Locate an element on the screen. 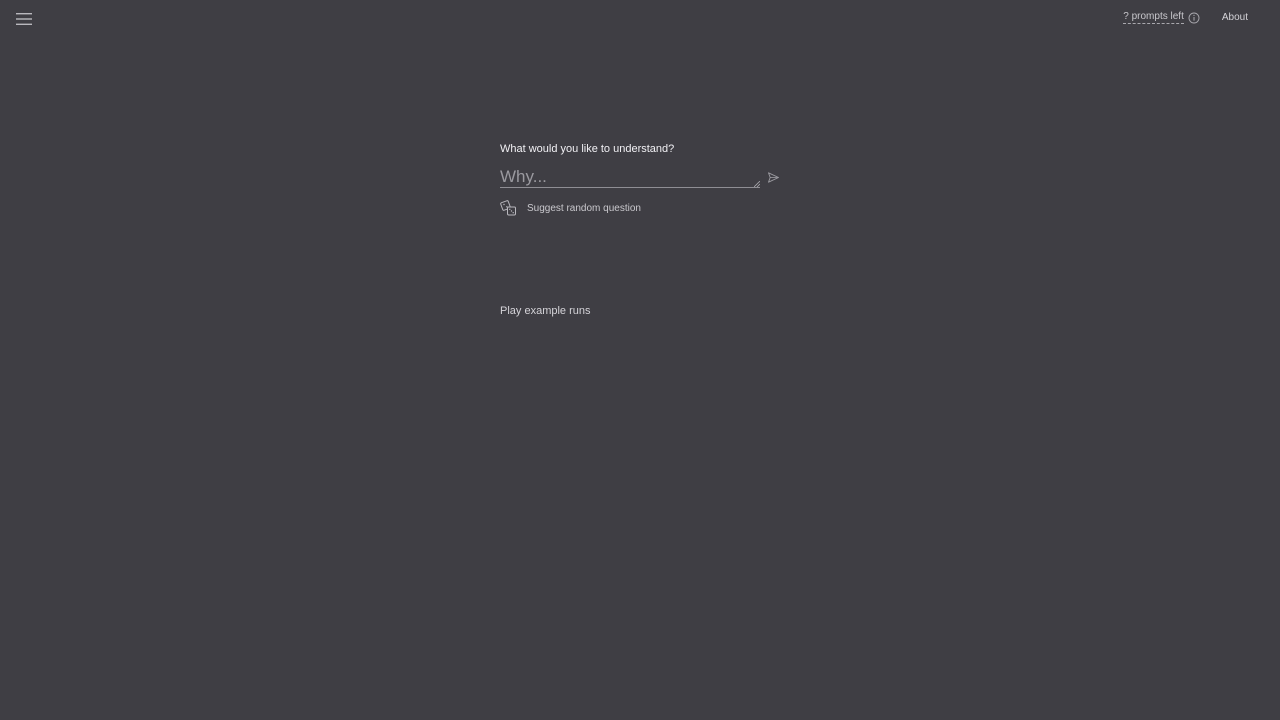  question-input-row is located at coordinates (642, 177).